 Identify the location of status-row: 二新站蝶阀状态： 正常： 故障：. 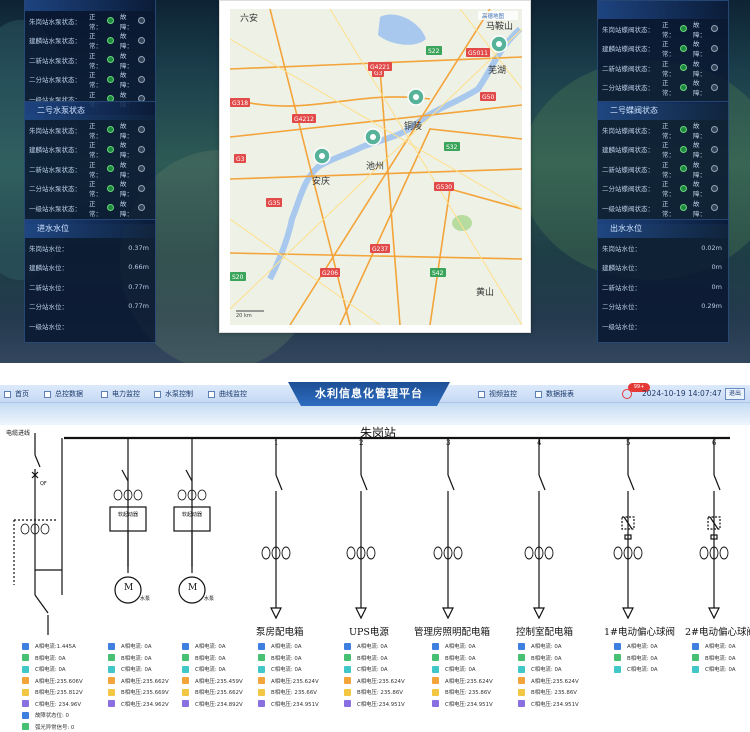
(663, 169).